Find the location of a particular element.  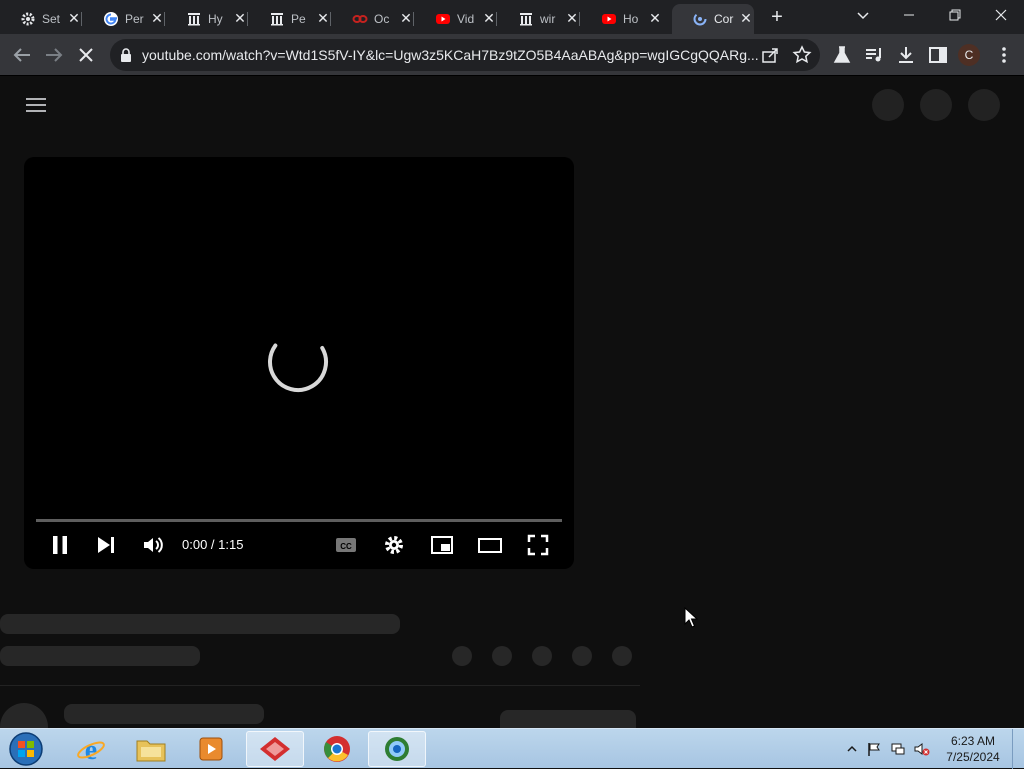

chrome-icon is located at coordinates (337, 749).